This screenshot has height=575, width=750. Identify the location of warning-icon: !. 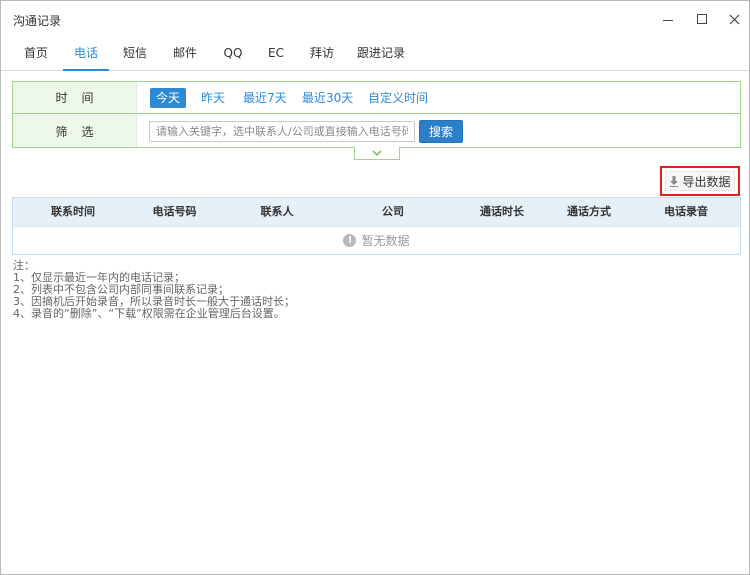
(350, 240).